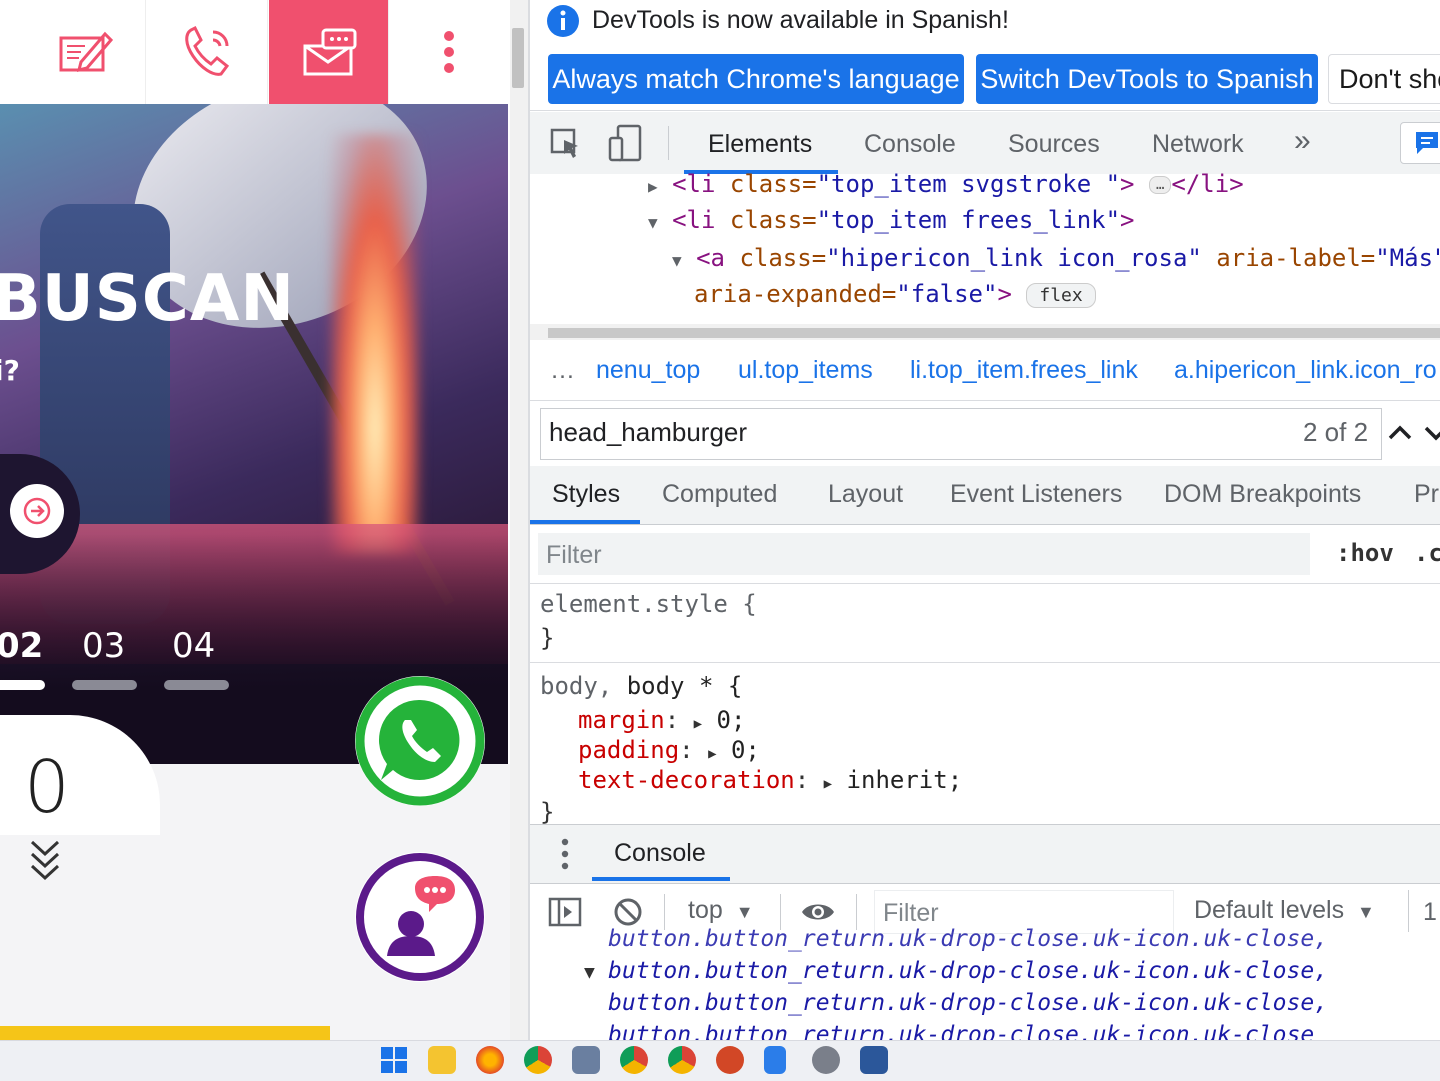 The height and width of the screenshot is (1081, 1440). I want to click on dom-node-li-frees-link: ▼ <li class="top_item frees_link">, so click(891, 220).